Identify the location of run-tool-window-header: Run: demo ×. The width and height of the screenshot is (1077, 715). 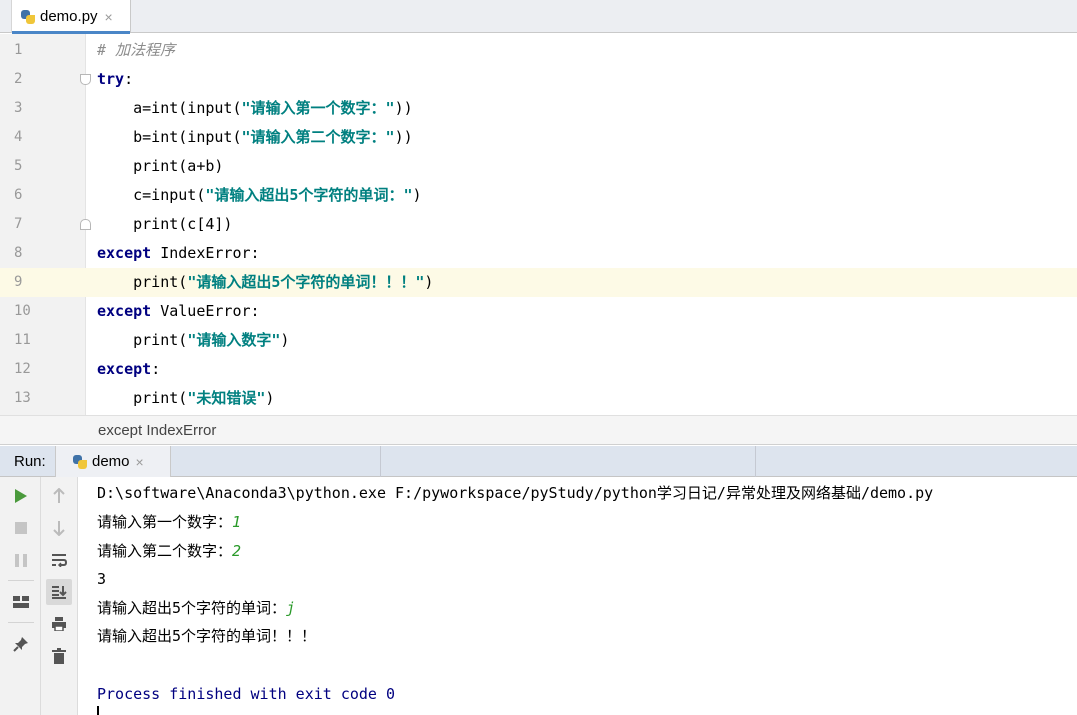
(538, 461).